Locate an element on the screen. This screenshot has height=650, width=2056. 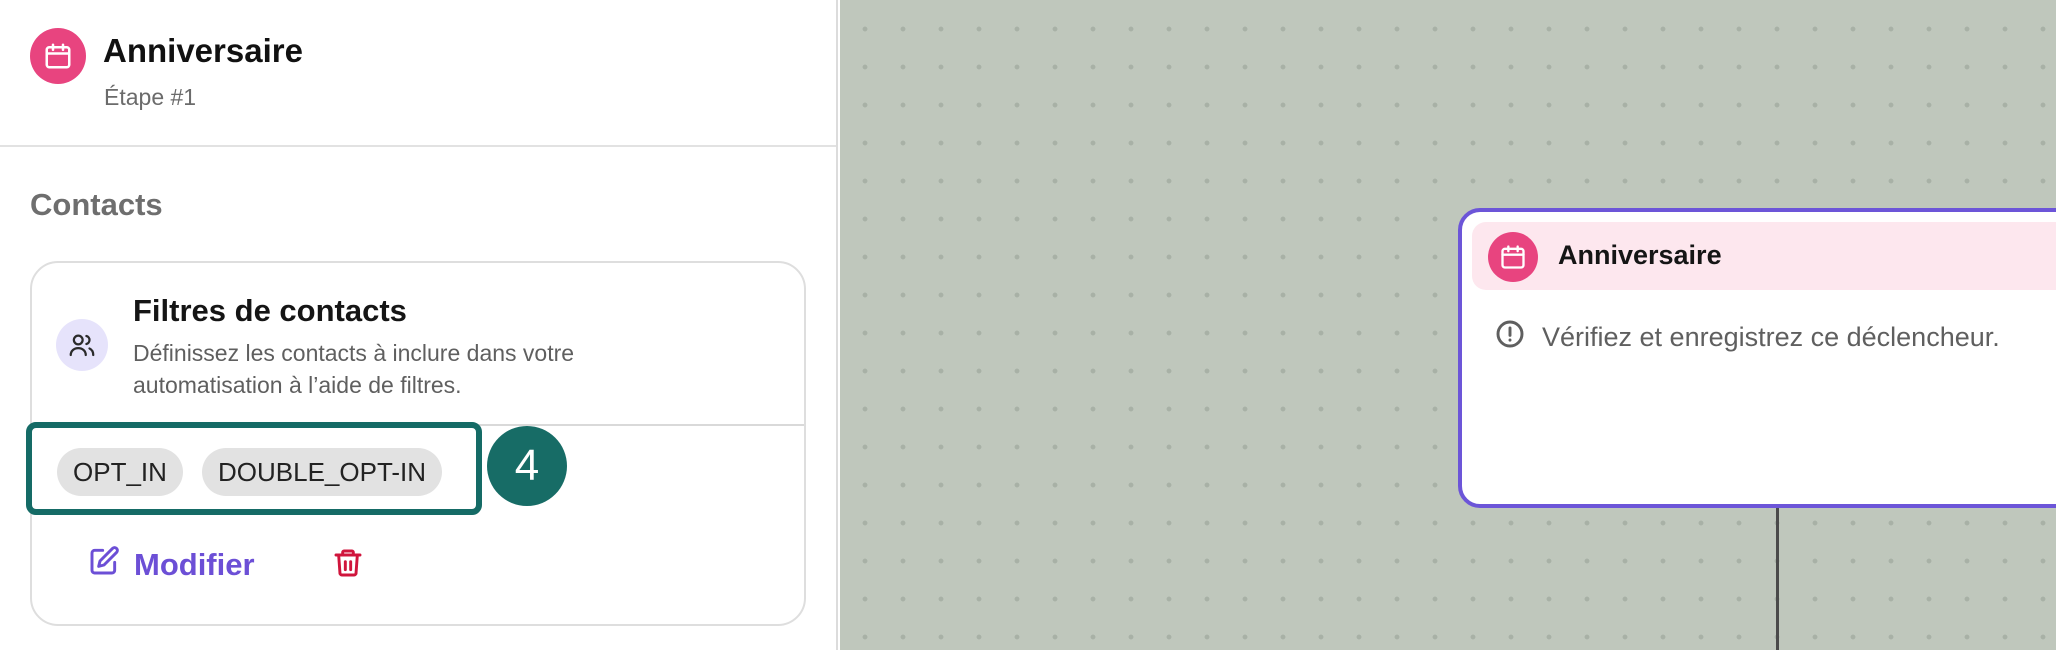
trash-icon is located at coordinates (348, 565).